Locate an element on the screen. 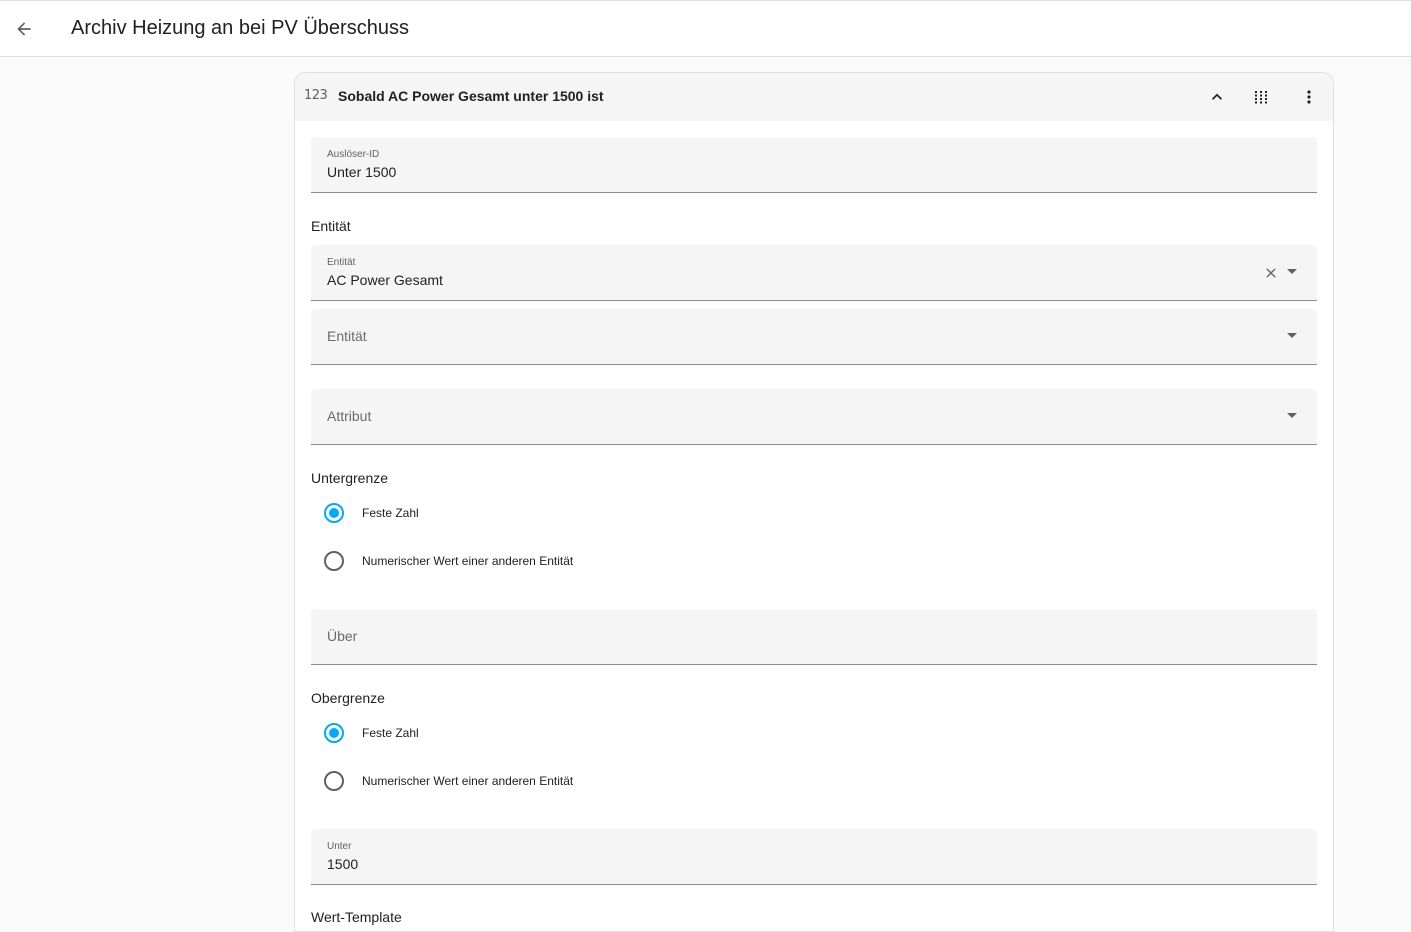 The height and width of the screenshot is (932, 1411). below-value: 1500 is located at coordinates (343, 864).